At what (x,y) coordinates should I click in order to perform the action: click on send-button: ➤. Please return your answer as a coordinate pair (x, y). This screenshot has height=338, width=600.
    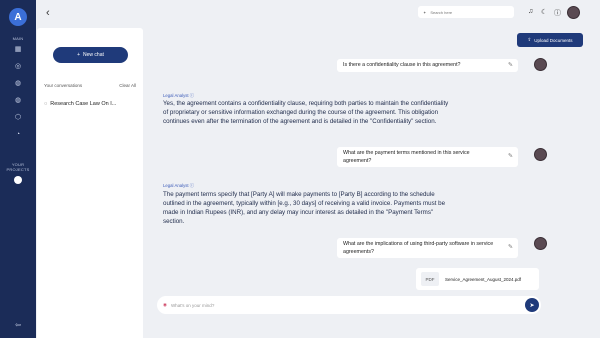
    Looking at the image, I should click on (532, 305).